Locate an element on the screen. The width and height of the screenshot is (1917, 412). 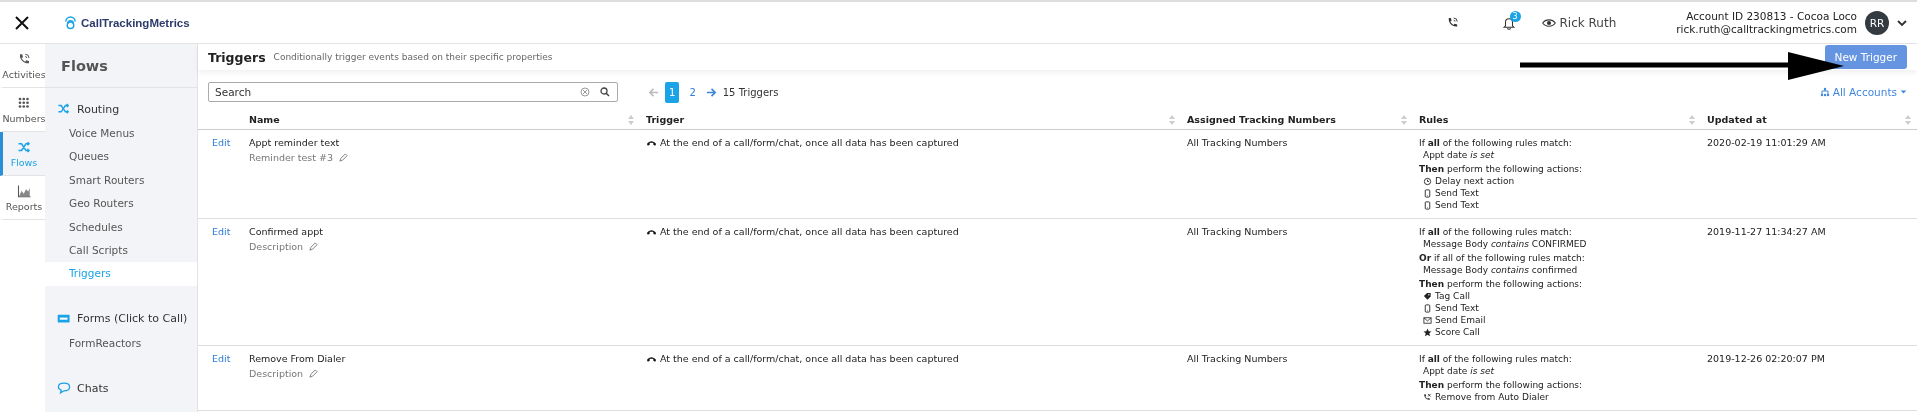
trigger-name: Remove From Dialer is located at coordinates (298, 358).